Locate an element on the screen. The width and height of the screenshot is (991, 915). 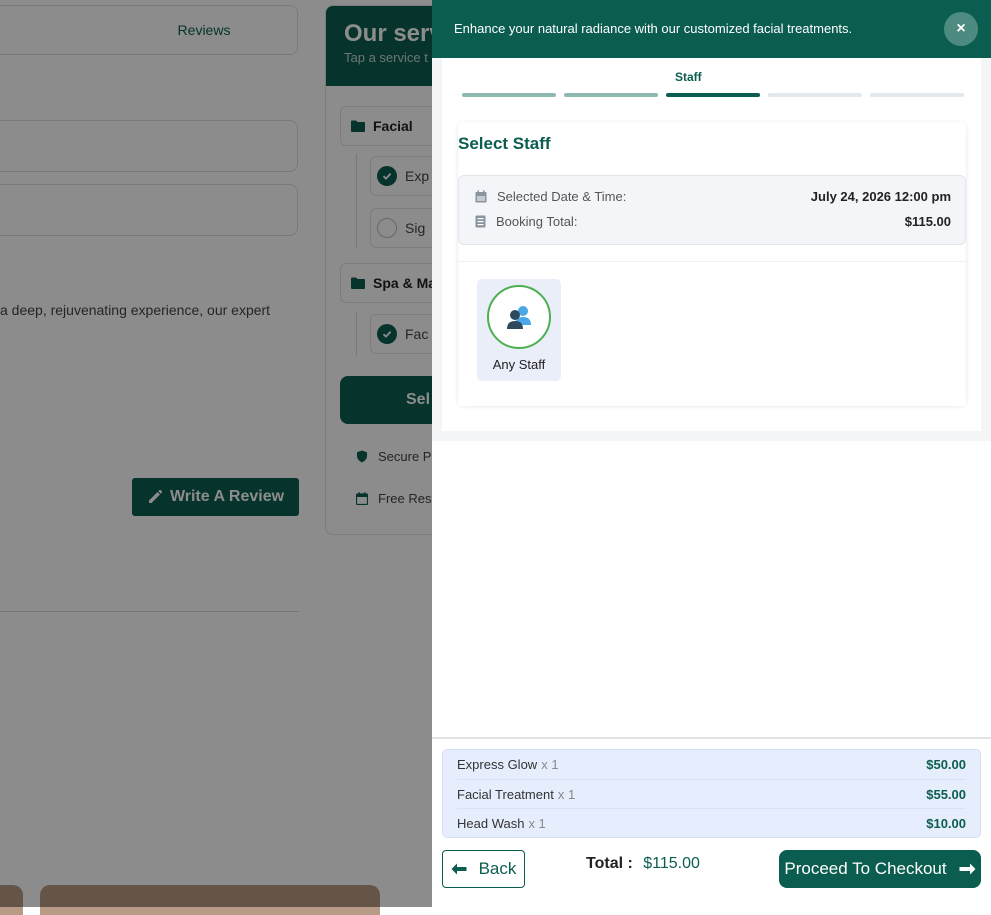
staff-option-any: Any Staff is located at coordinates (519, 330).